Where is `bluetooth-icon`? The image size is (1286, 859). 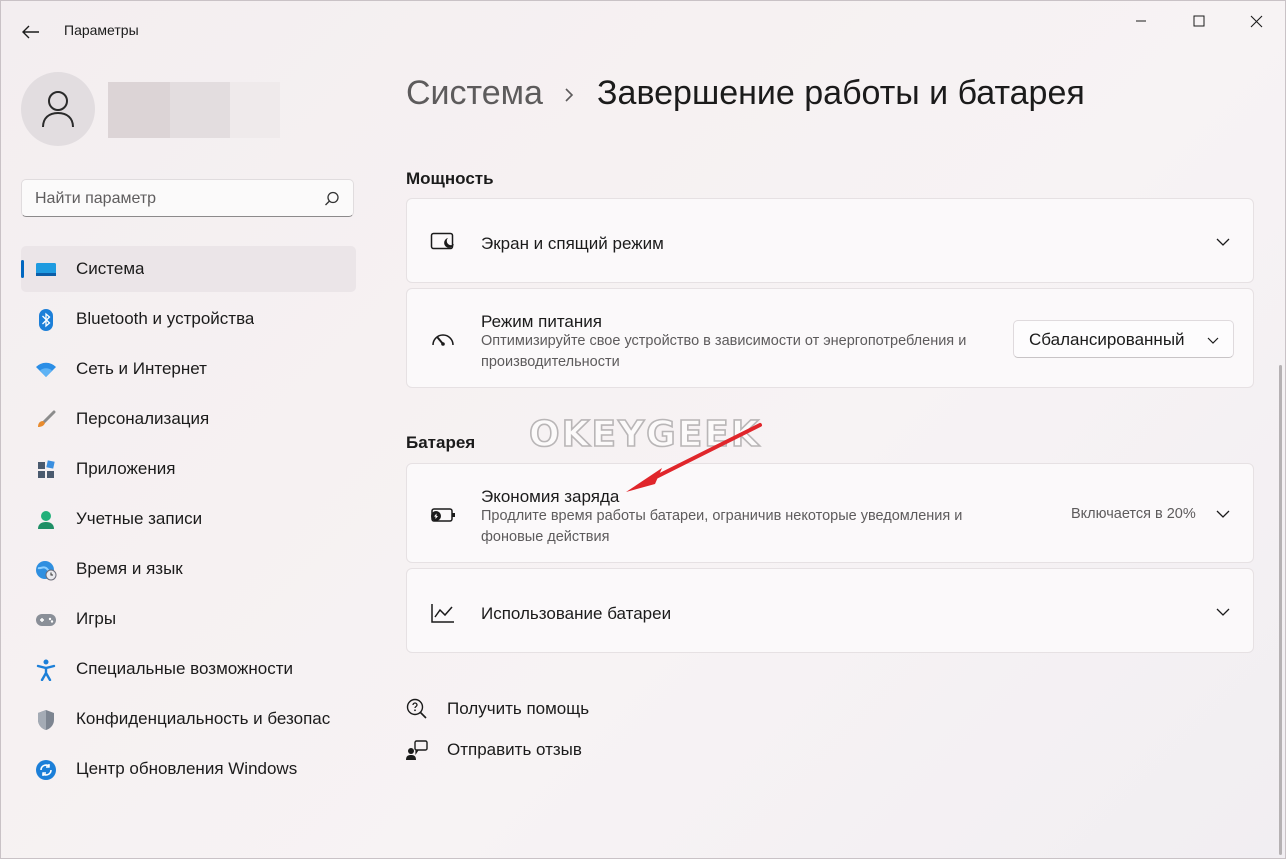
bluetooth-icon is located at coordinates (46, 320).